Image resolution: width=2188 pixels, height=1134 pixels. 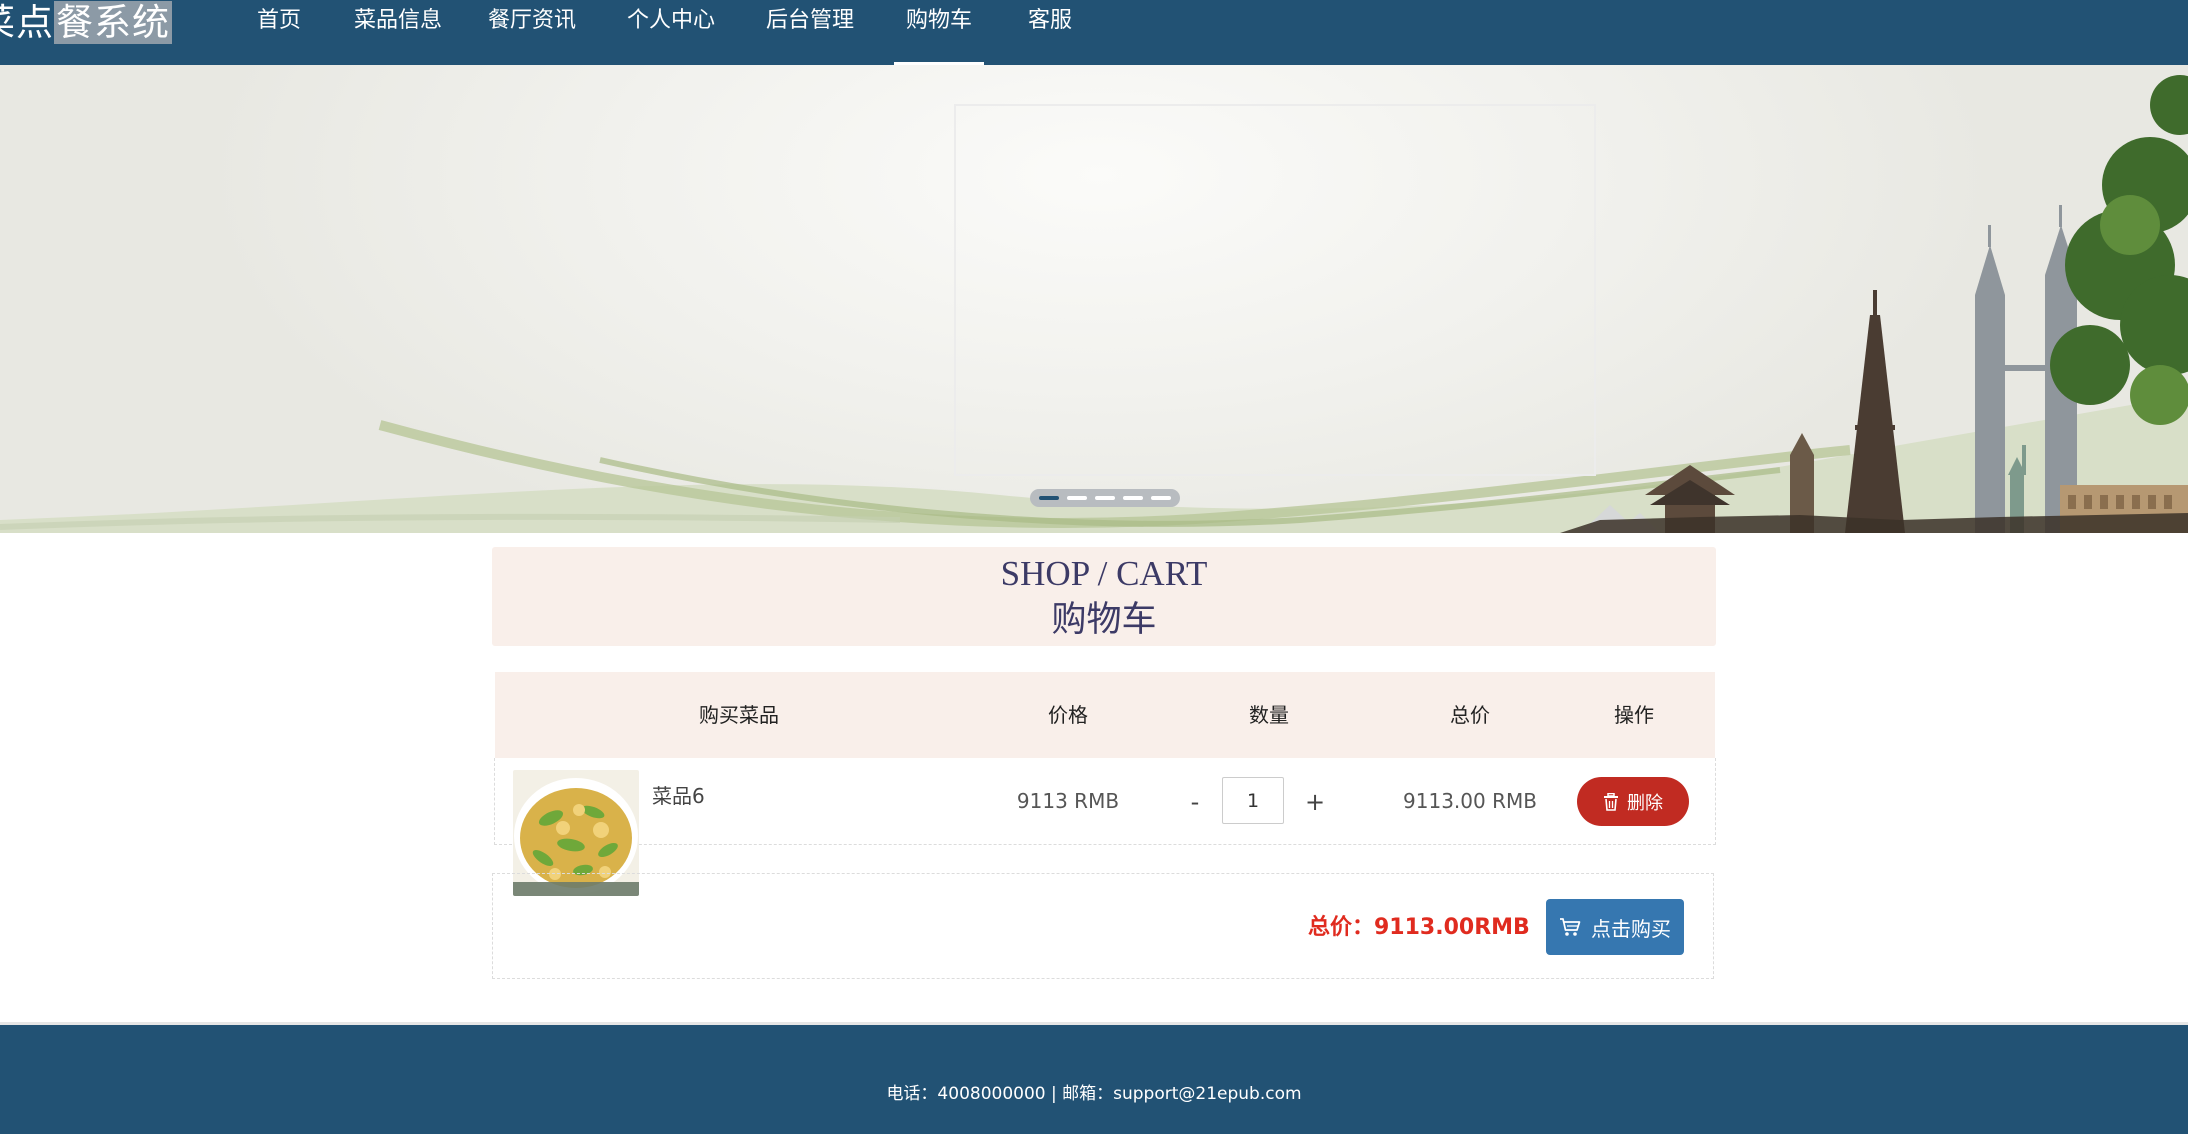 What do you see at coordinates (1104, 573) in the screenshot?
I see `cart-title-en: SHOP / CART` at bounding box center [1104, 573].